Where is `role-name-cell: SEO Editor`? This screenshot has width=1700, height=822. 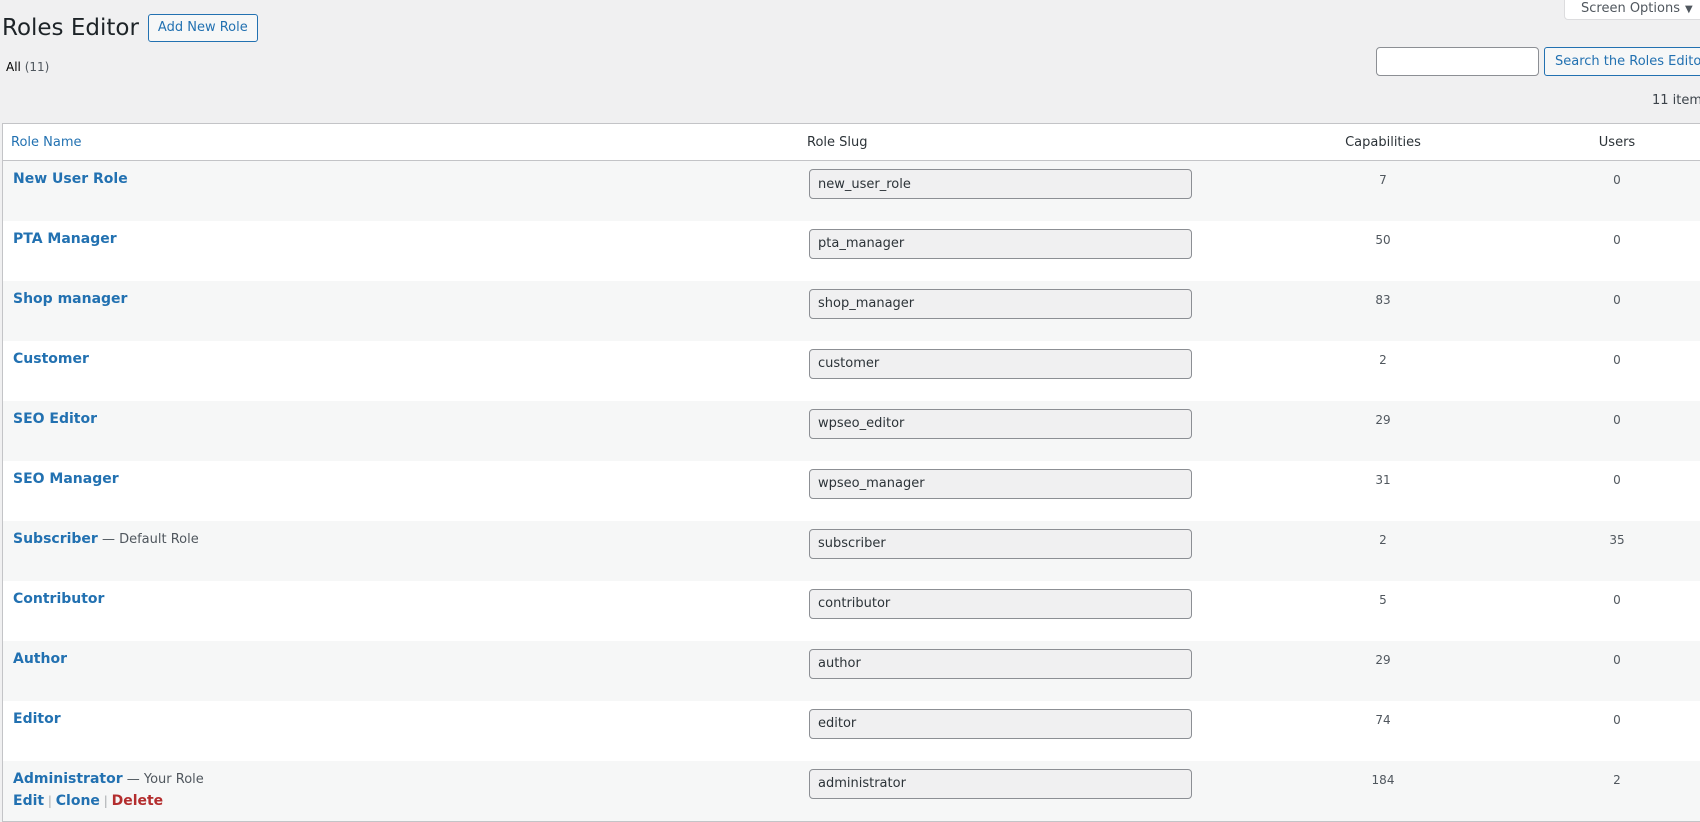 role-name-cell: SEO Editor is located at coordinates (401, 431).